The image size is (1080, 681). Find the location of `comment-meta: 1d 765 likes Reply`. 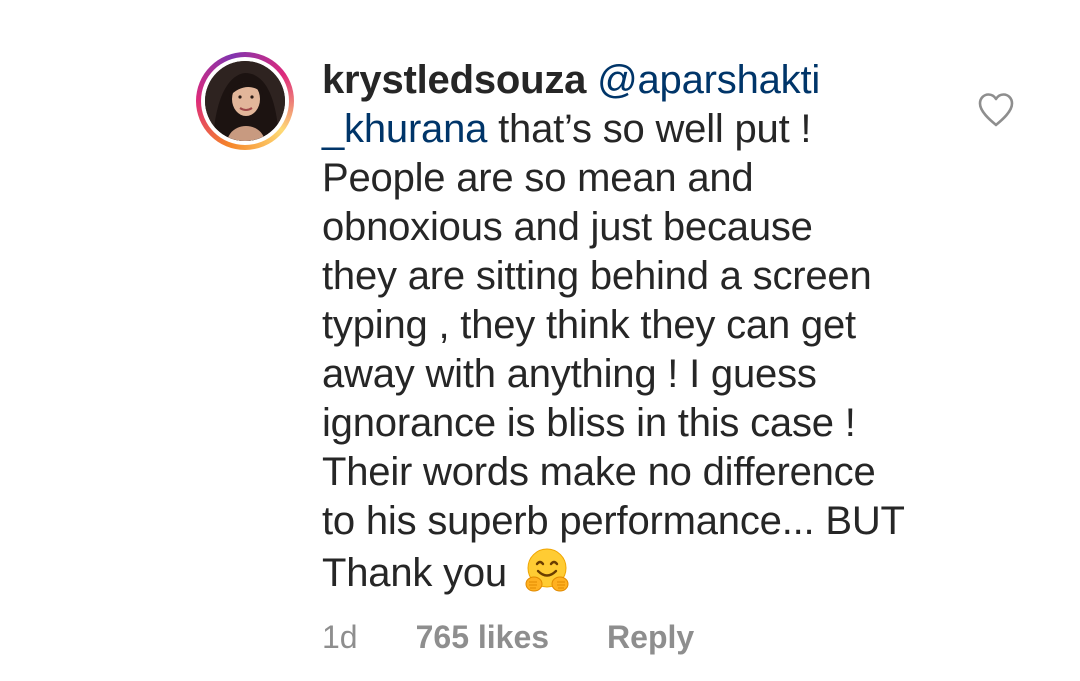

comment-meta: 1d 765 likes Reply is located at coordinates (508, 637).